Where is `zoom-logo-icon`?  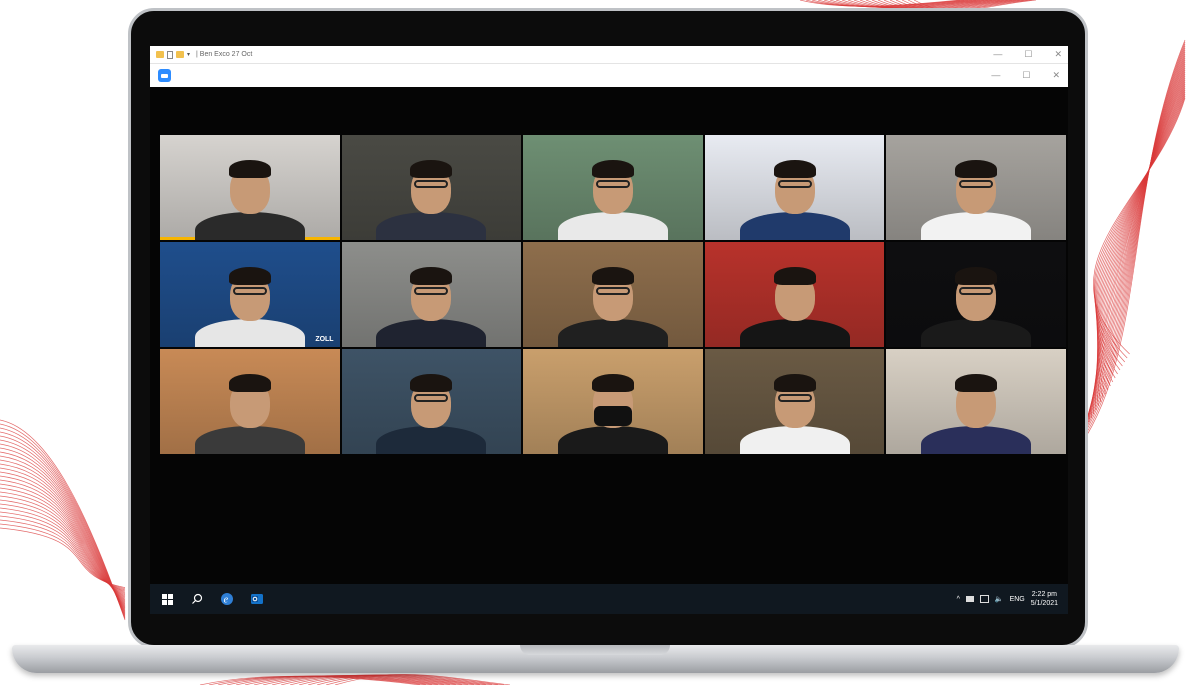
zoom-logo-icon is located at coordinates (164, 75).